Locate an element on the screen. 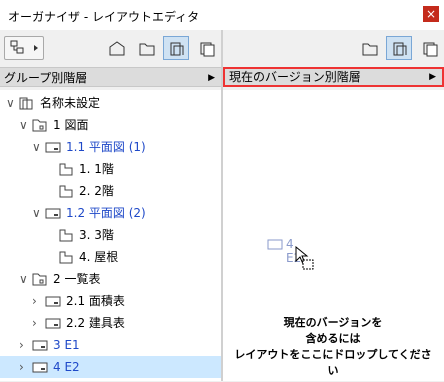 The image size is (444, 382). view-map-button is located at coordinates (146, 48).